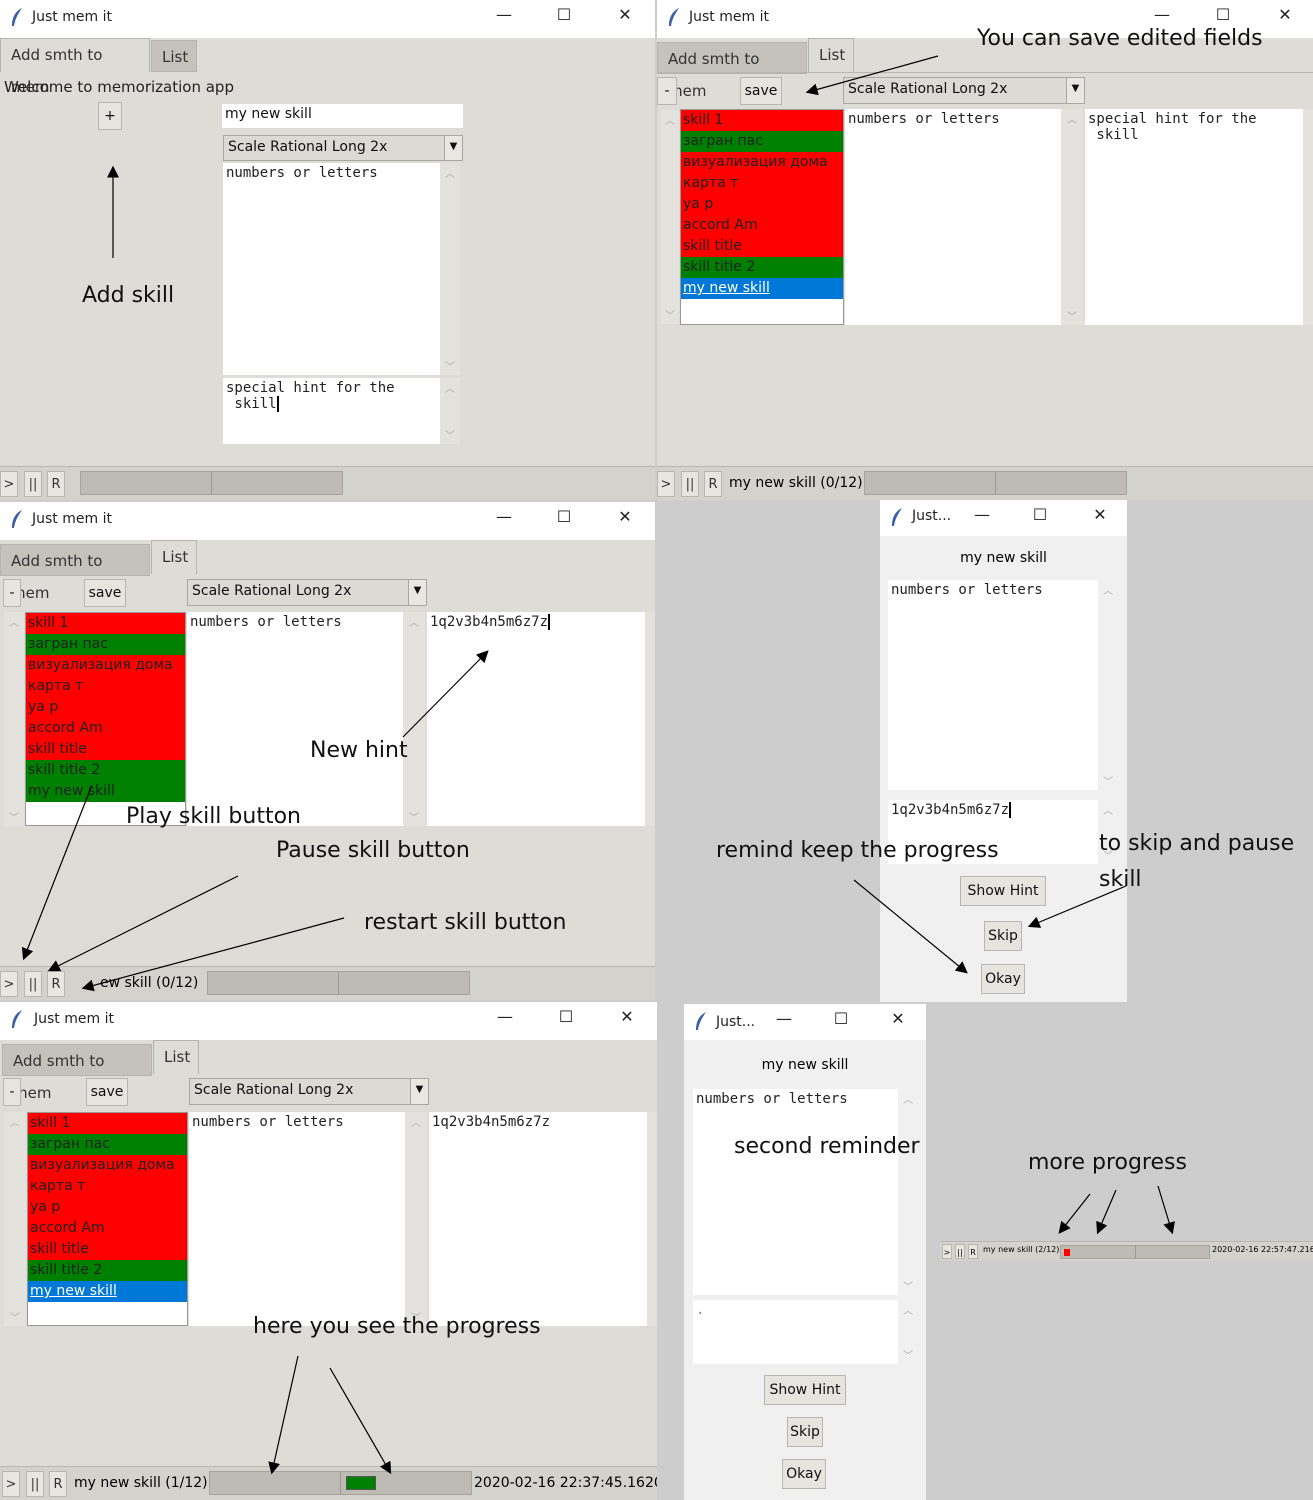  What do you see at coordinates (908, 1332) in the screenshot?
I see `dialog-hint-scrollbar: ︿ ﹀` at bounding box center [908, 1332].